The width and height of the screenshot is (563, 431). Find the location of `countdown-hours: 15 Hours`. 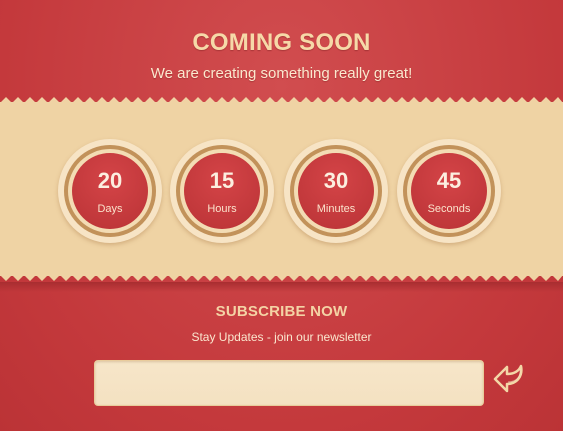

countdown-hours: 15 Hours is located at coordinates (222, 191).